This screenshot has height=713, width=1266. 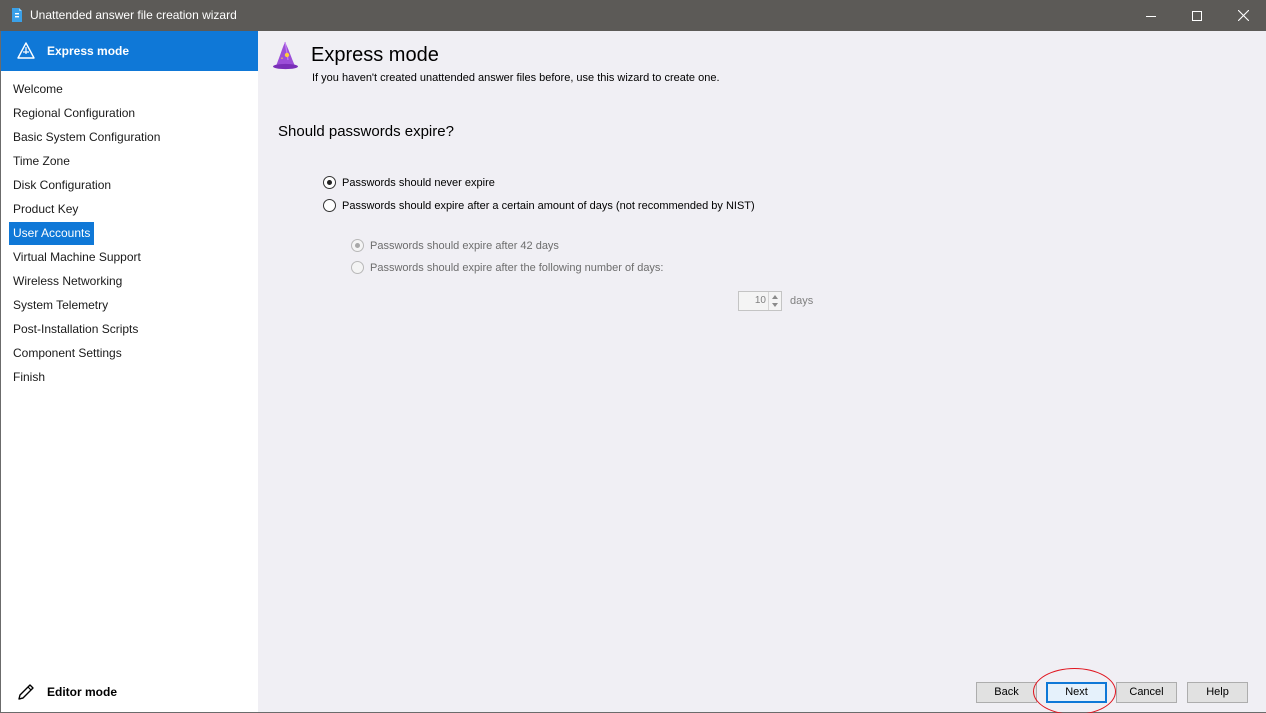 I want to click on never-expire-label: Passwords should never expire, so click(x=418, y=182).